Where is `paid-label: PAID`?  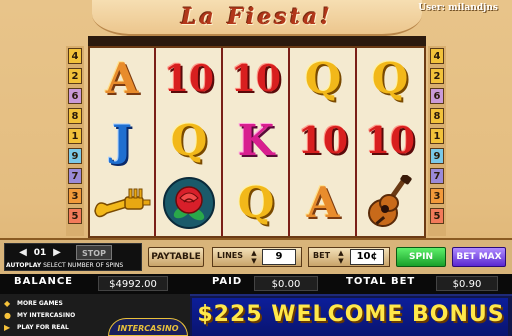
paid-label: PAID is located at coordinates (227, 281).